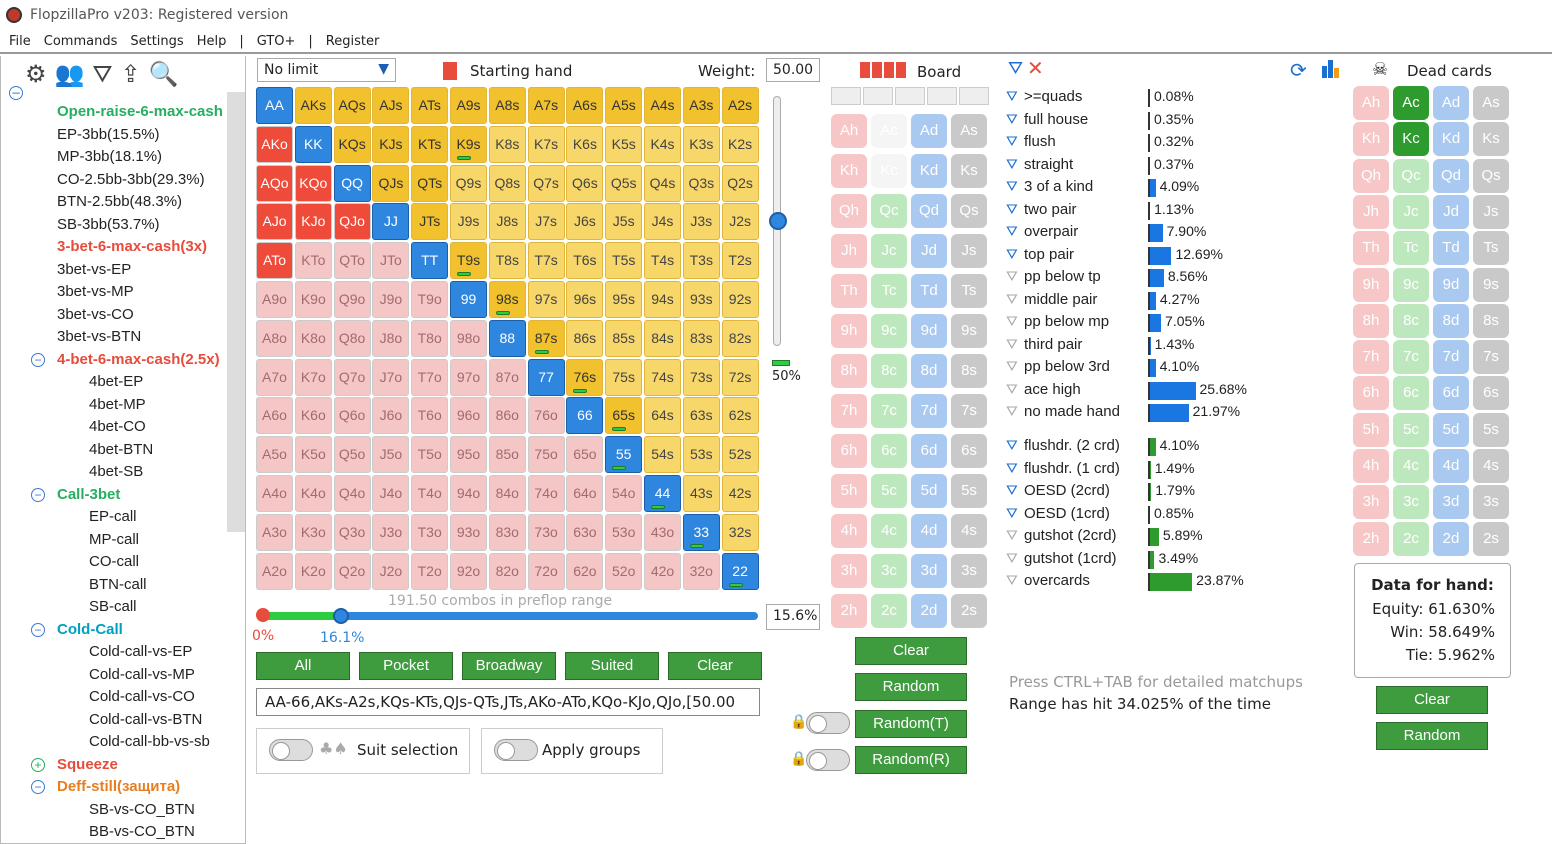 Image resolution: width=1552 pixels, height=844 pixels. What do you see at coordinates (969, 571) in the screenshot?
I see `board-card: 3s` at bounding box center [969, 571].